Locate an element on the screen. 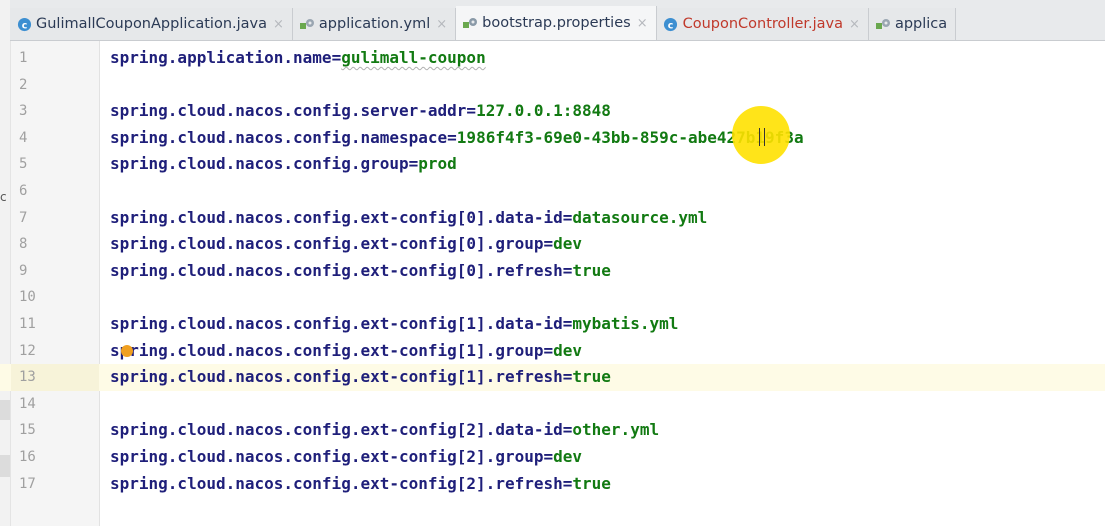 The height and width of the screenshot is (526, 1105). intention-bulb-icon is located at coordinates (127, 351).